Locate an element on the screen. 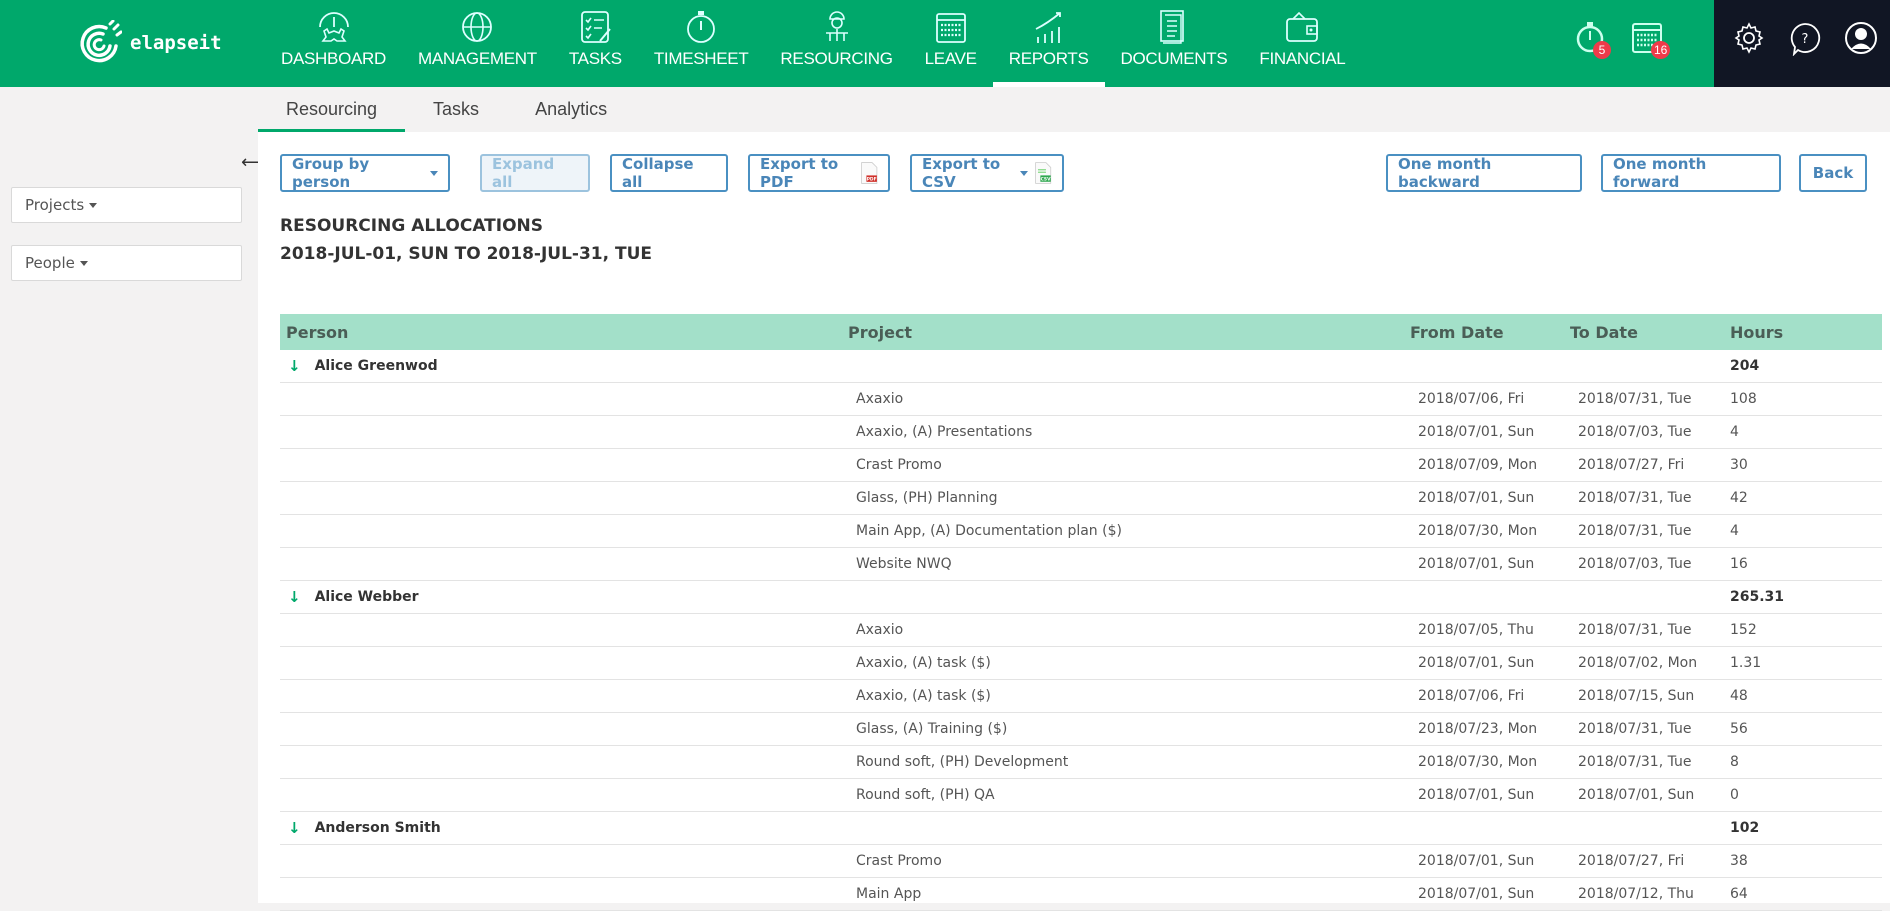  subtab-tasks: Tasks is located at coordinates (456, 109).